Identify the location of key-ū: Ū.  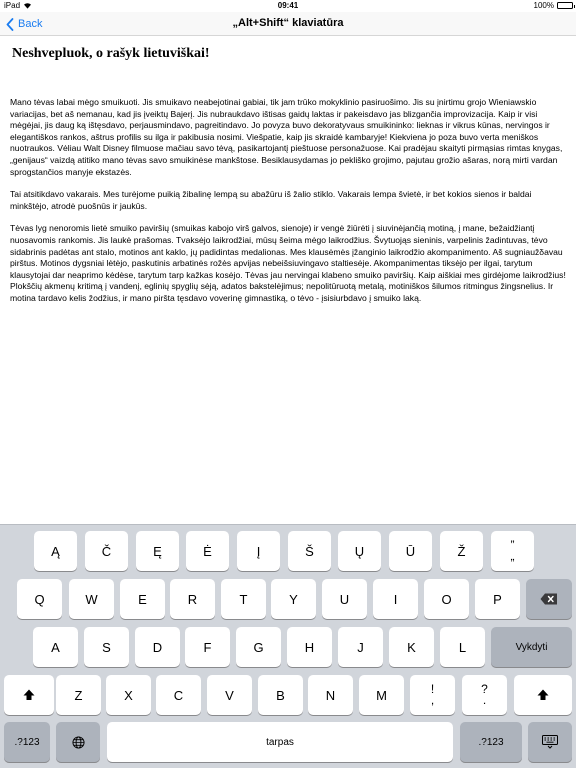
(410, 551).